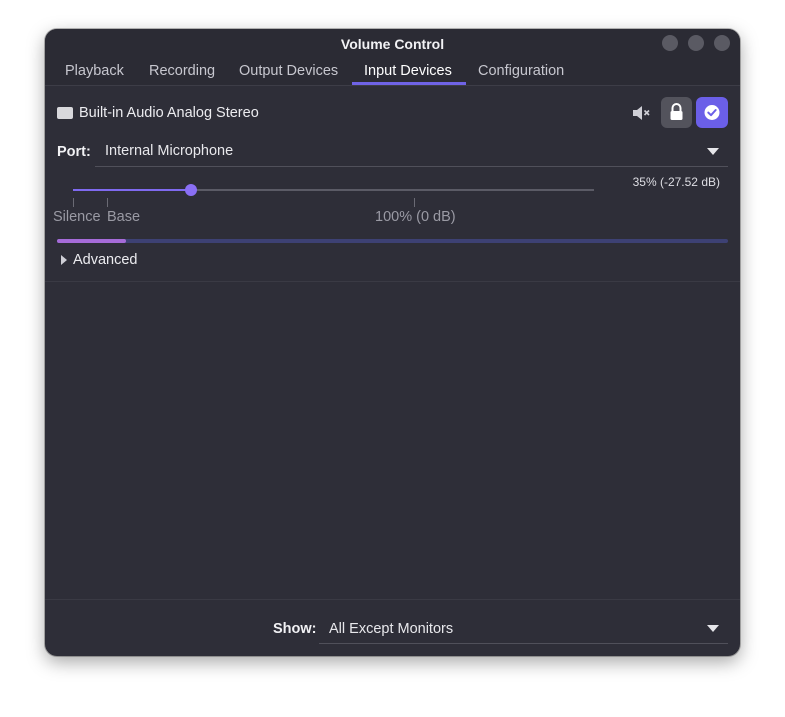 This screenshot has width=785, height=717. Describe the element at coordinates (521, 71) in the screenshot. I see `tab-configuration: Configuration` at that location.